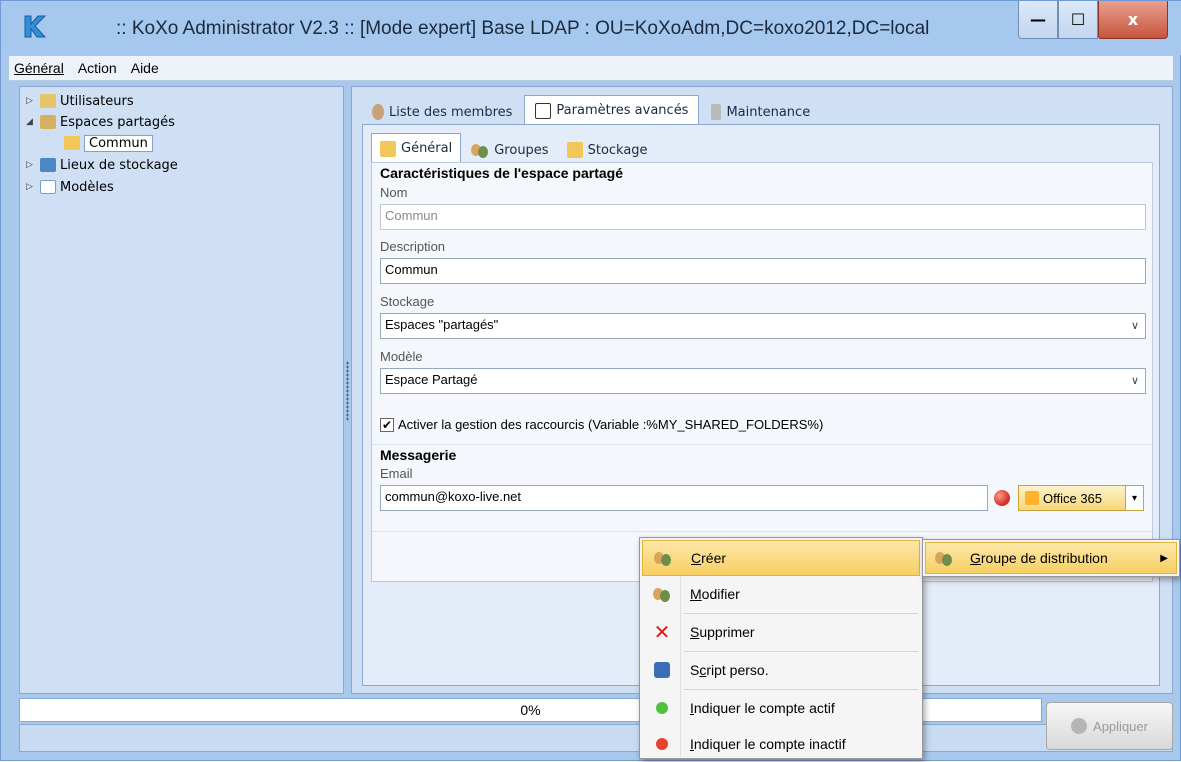 Image resolution: width=1181 pixels, height=762 pixels. Describe the element at coordinates (31, 122) in the screenshot. I see `collapse-arrow-icon: ◢` at that location.